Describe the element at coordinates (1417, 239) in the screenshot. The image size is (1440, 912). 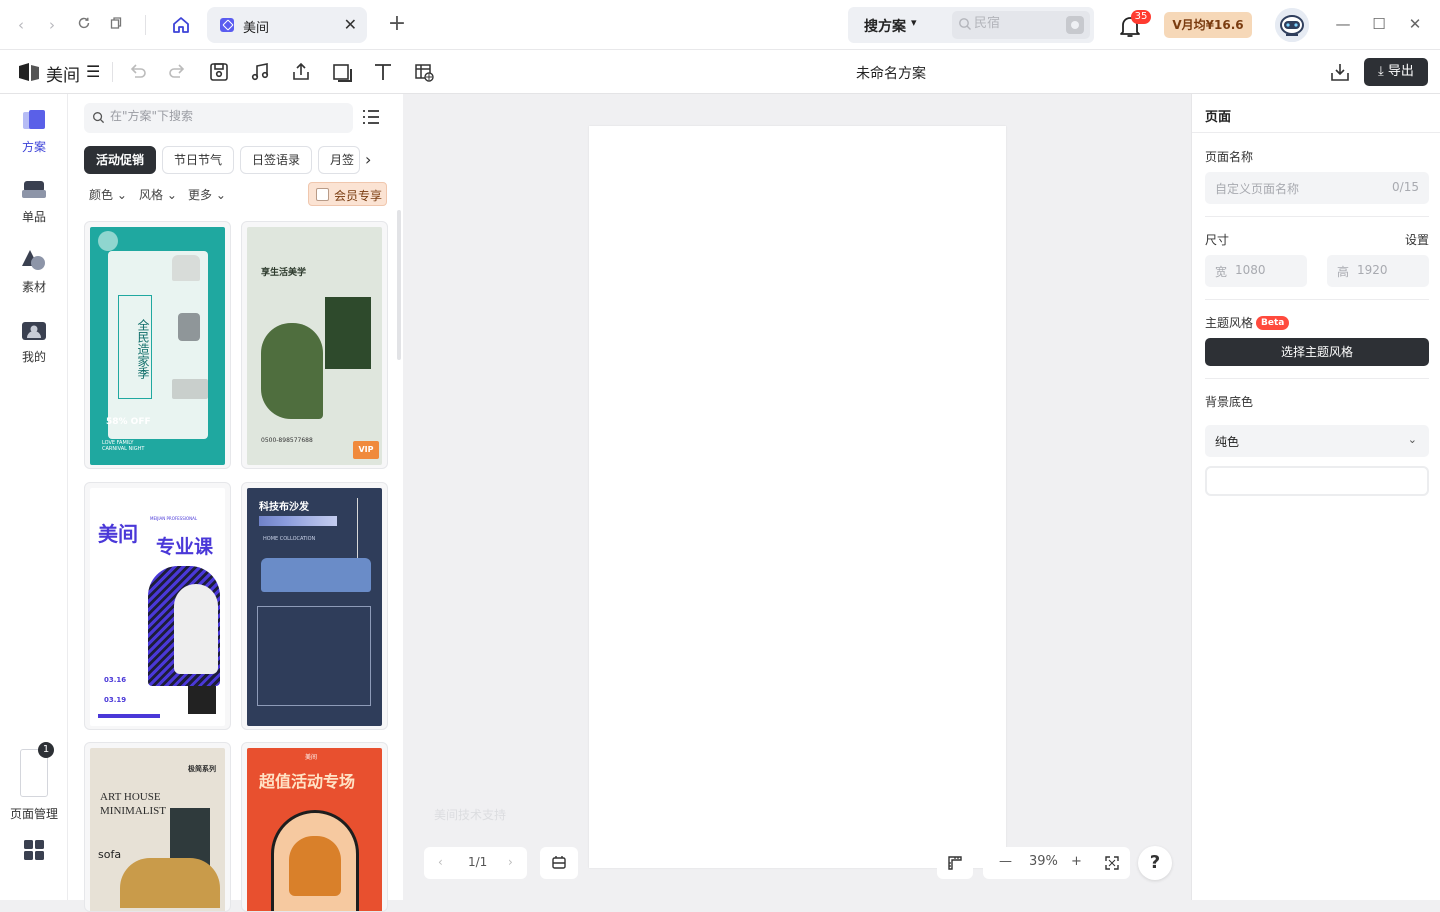
I see `size-settings-link: 设置` at that location.